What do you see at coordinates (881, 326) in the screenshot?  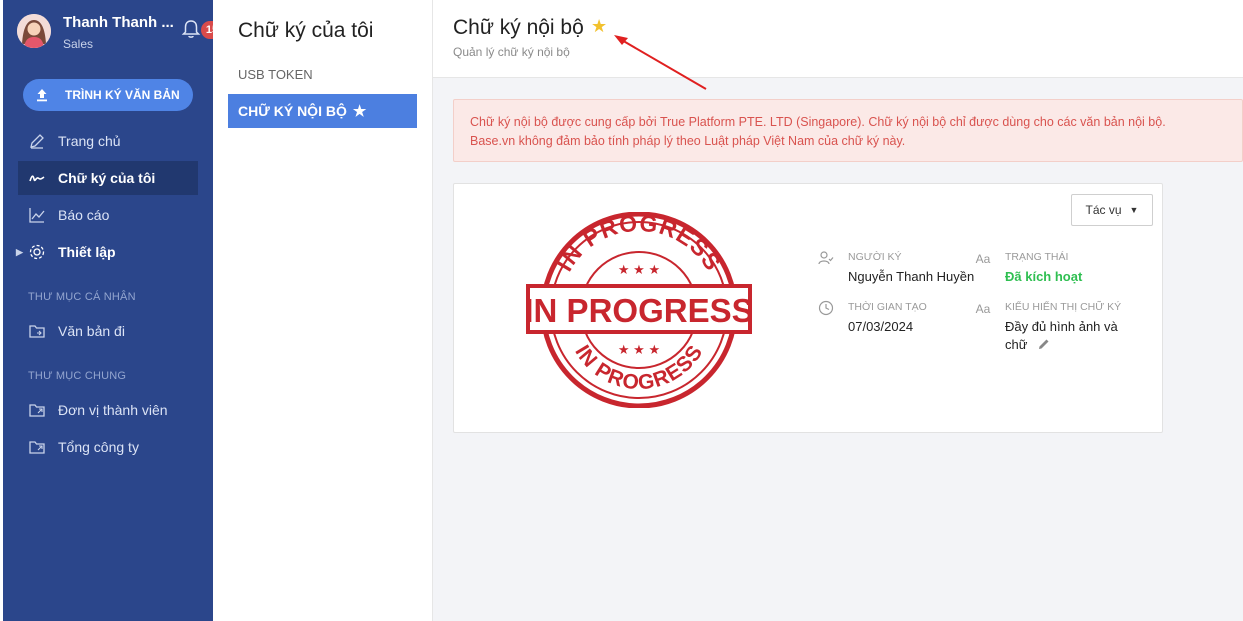 I see `created-value: 07/03/2024` at bounding box center [881, 326].